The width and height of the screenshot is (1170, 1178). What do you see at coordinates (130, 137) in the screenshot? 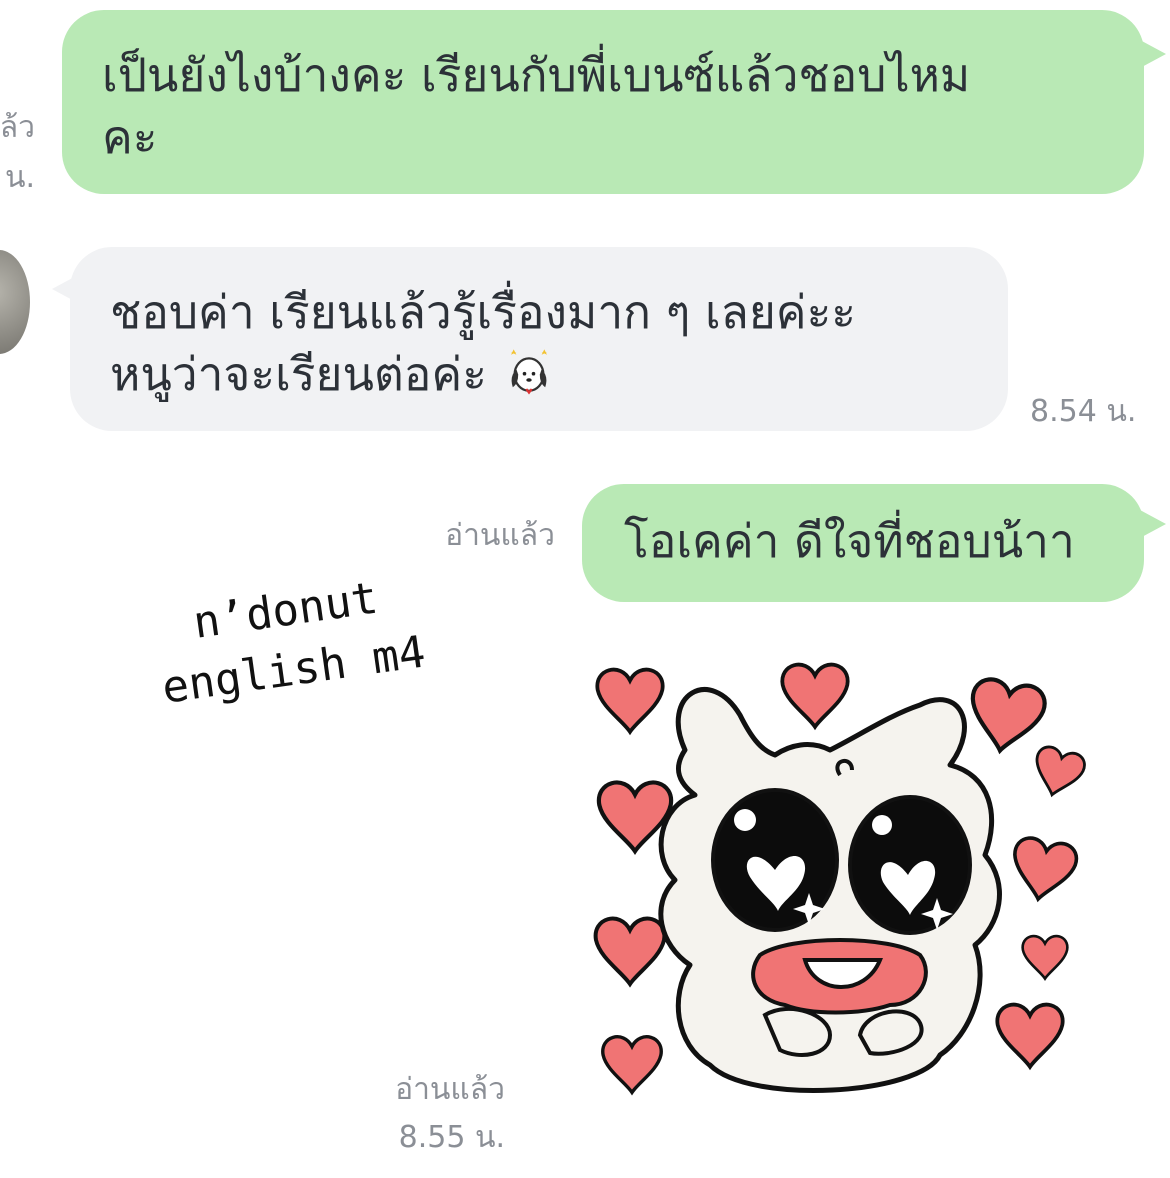
I see `message-text-line: คะ` at bounding box center [130, 137].